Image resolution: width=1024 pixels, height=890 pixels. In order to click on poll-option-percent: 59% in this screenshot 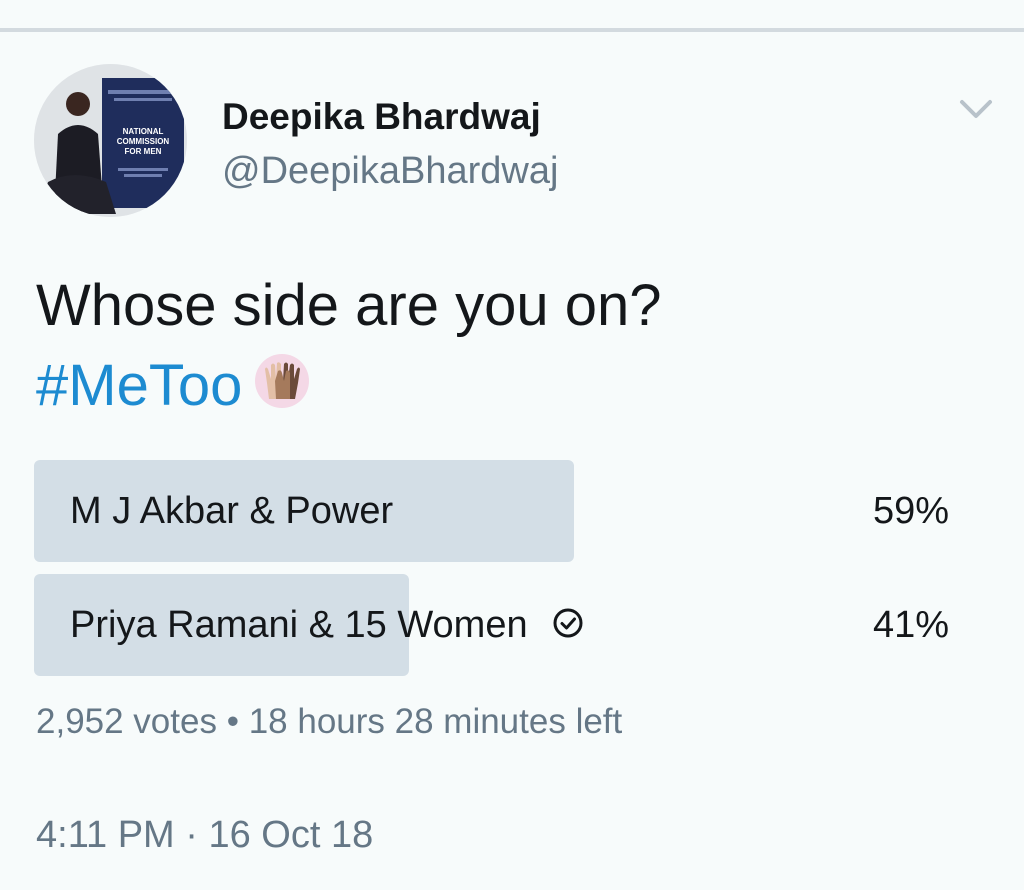, I will do `click(910, 511)`.